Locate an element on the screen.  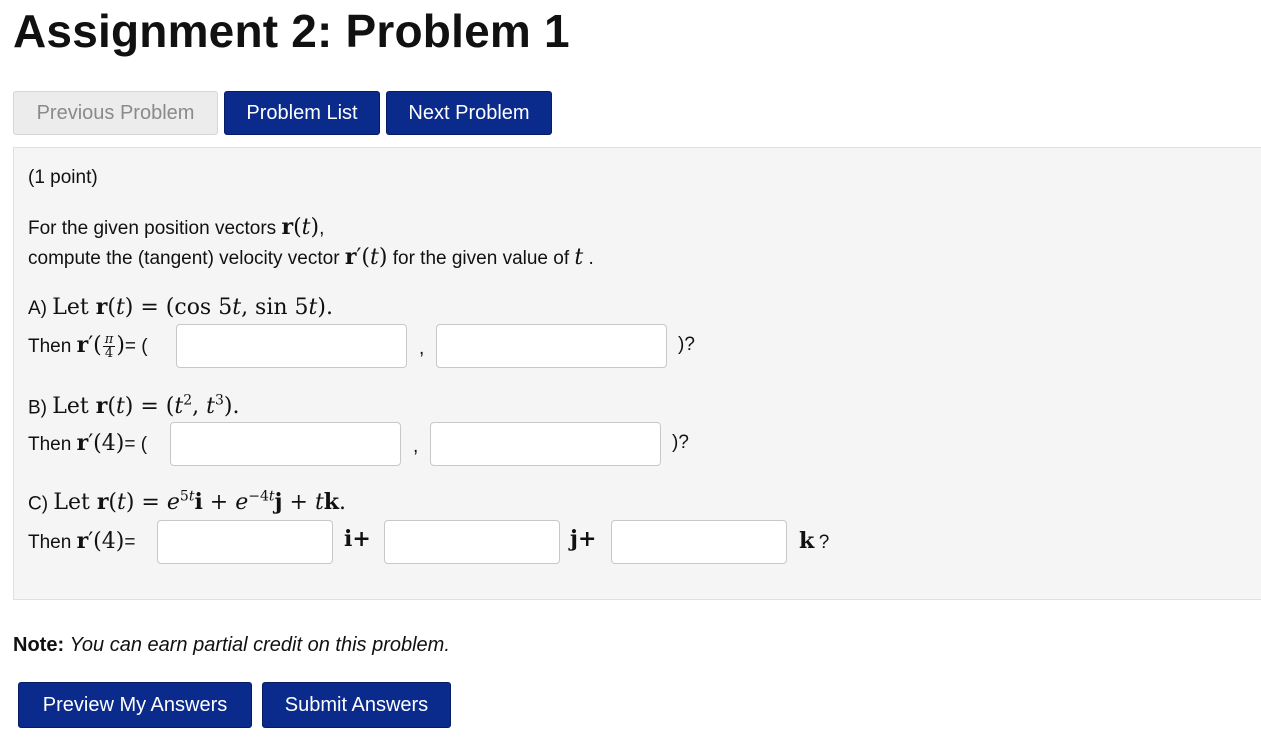
problem-points: (1 point) is located at coordinates (63, 177).